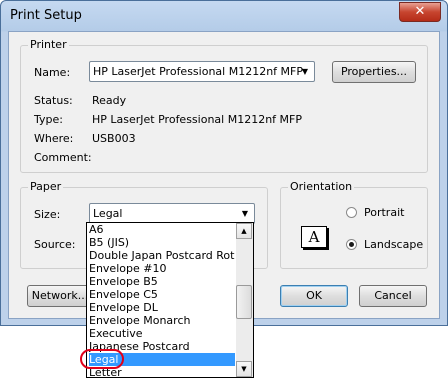 This screenshot has height=380, width=448. I want to click on list-item: Envelope DL, so click(162, 307).